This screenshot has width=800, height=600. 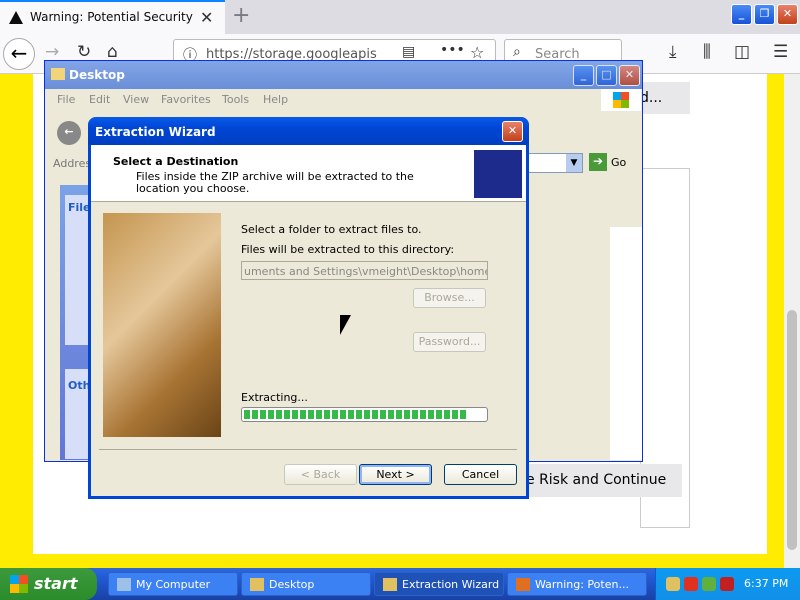 What do you see at coordinates (155, 132) in the screenshot?
I see `dialog-title: Extraction Wizard` at bounding box center [155, 132].